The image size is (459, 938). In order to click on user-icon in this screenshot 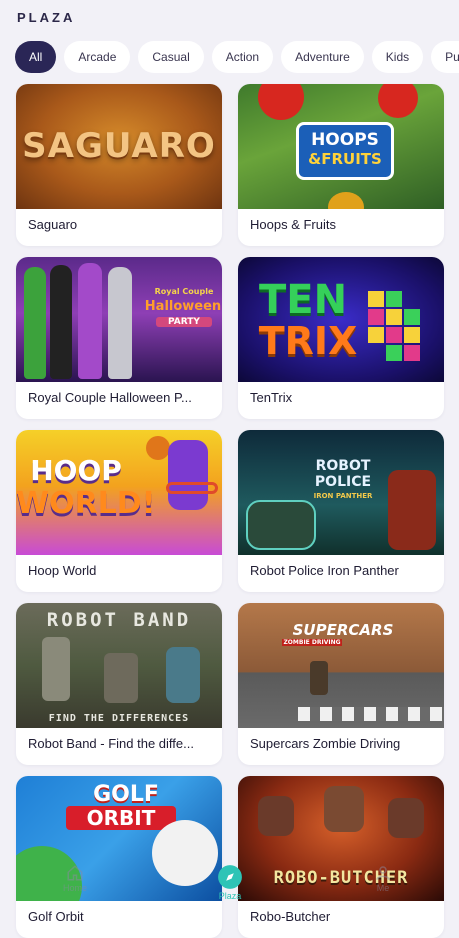, I will do `click(383, 873)`.